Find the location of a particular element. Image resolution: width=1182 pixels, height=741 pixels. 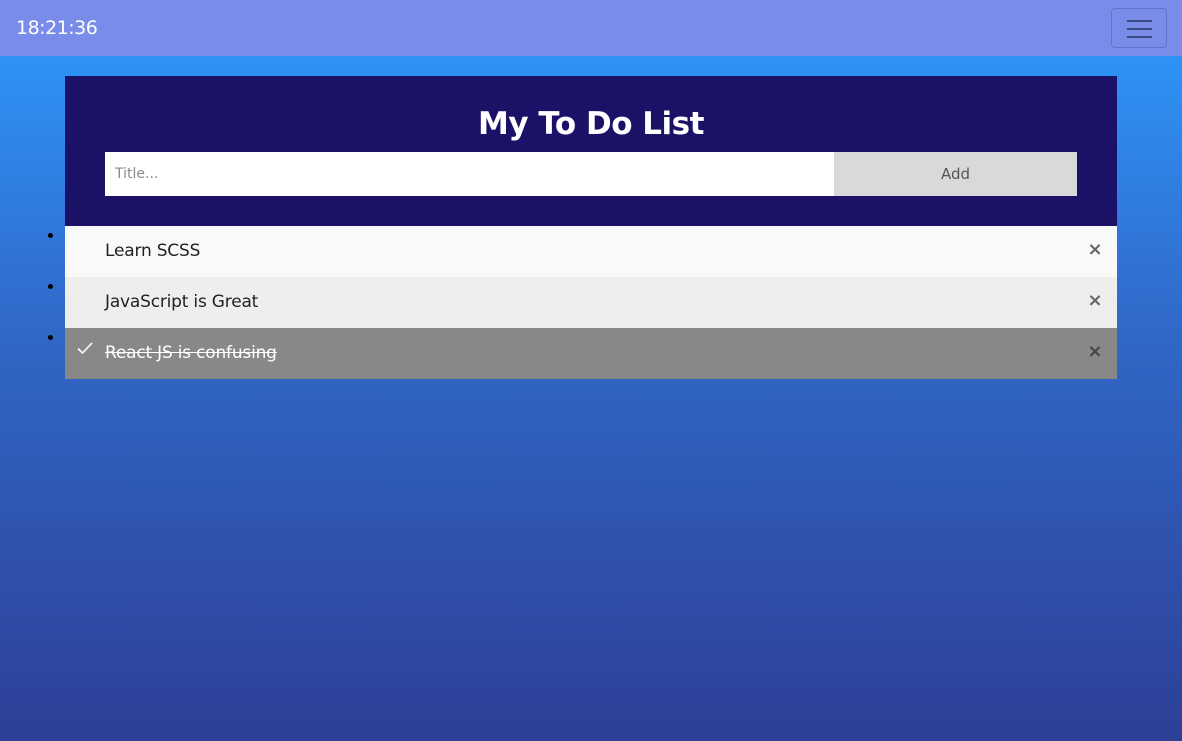

hamburger-menu-icon is located at coordinates (1139, 21).